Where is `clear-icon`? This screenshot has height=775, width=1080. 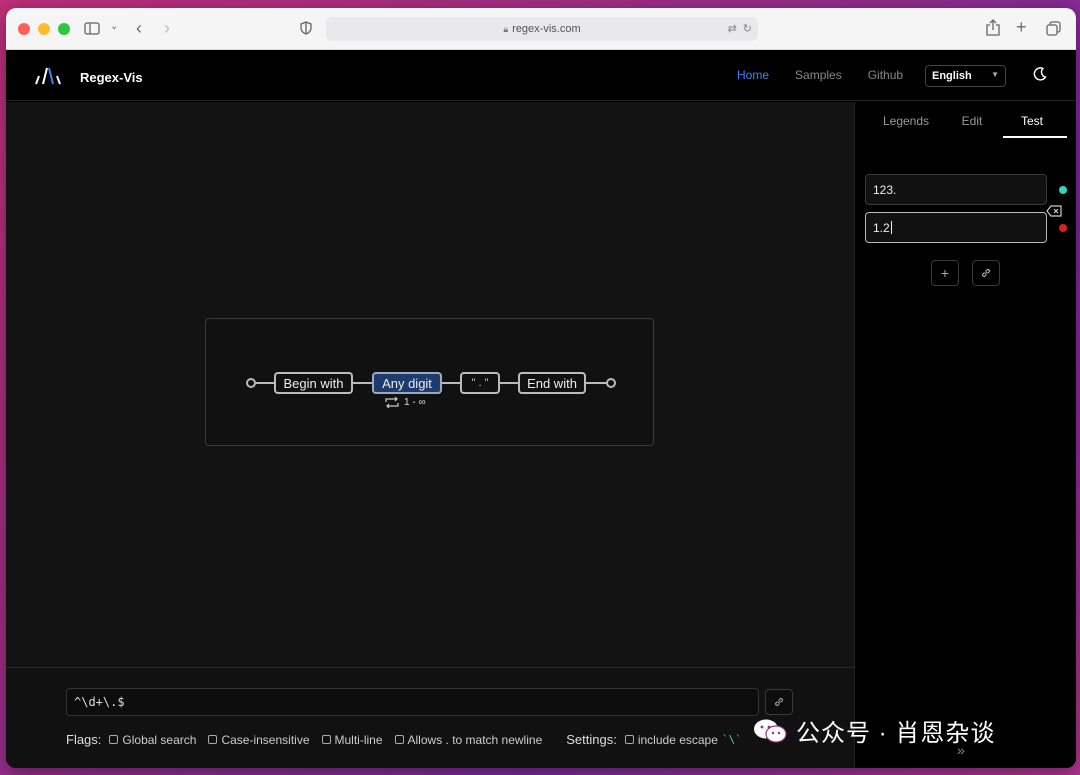 clear-icon is located at coordinates (1054, 211).